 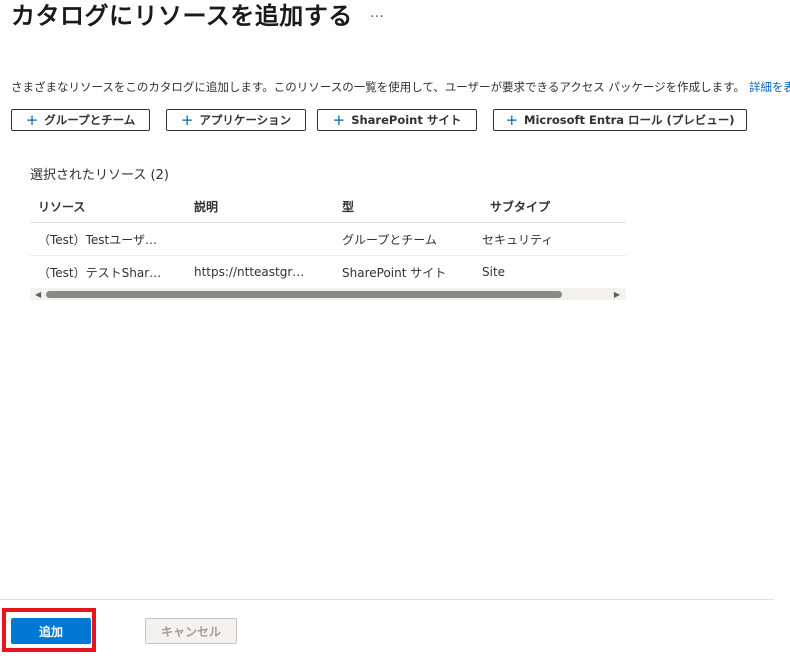 I want to click on selected-resources-label: 選択されたリソース (2), so click(x=99, y=175).